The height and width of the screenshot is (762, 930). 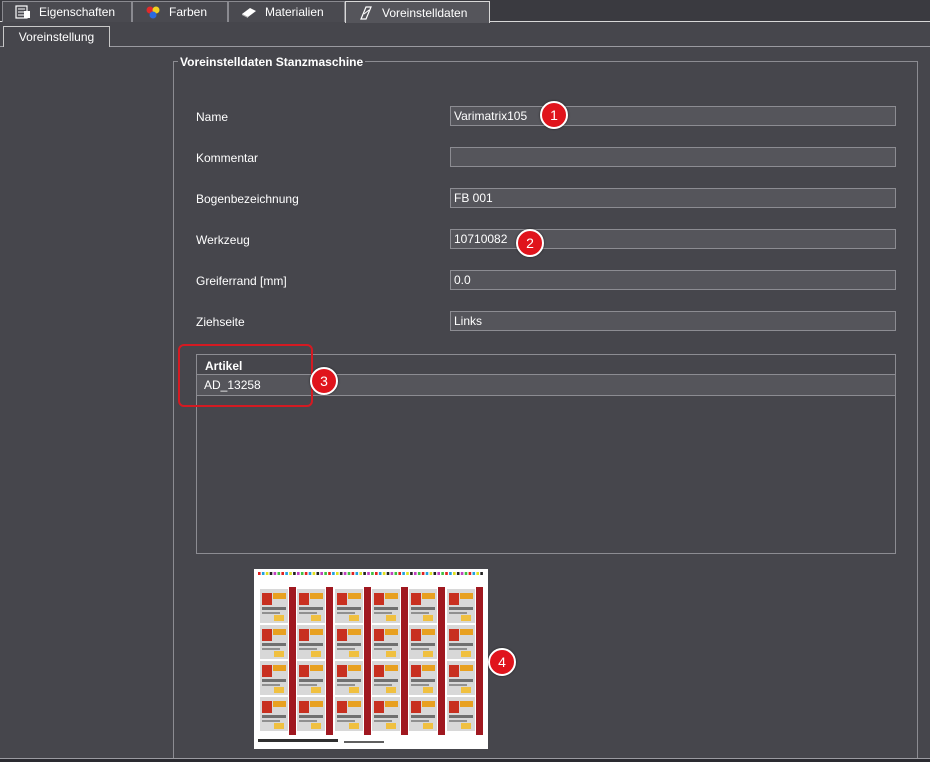 I want to click on subtab-voreinstellung: Voreinstellung, so click(x=56, y=36).